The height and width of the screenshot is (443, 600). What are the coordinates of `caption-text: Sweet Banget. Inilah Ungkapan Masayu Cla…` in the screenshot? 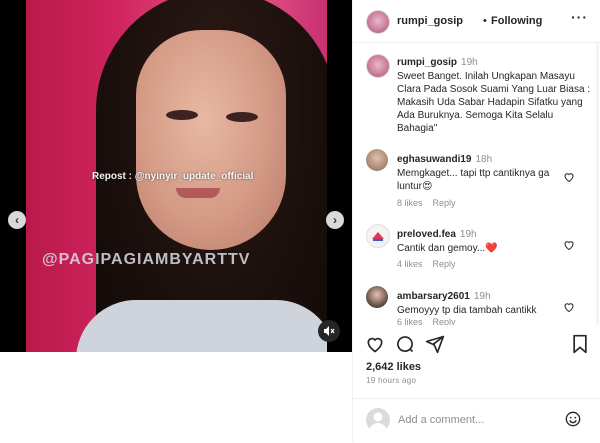 It's located at (494, 102).